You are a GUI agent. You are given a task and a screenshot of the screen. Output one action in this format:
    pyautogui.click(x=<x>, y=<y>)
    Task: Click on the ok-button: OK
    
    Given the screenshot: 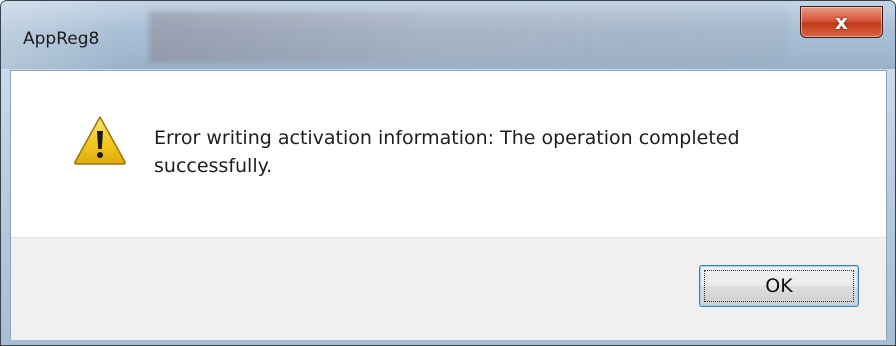 What is the action you would take?
    pyautogui.click(x=779, y=286)
    